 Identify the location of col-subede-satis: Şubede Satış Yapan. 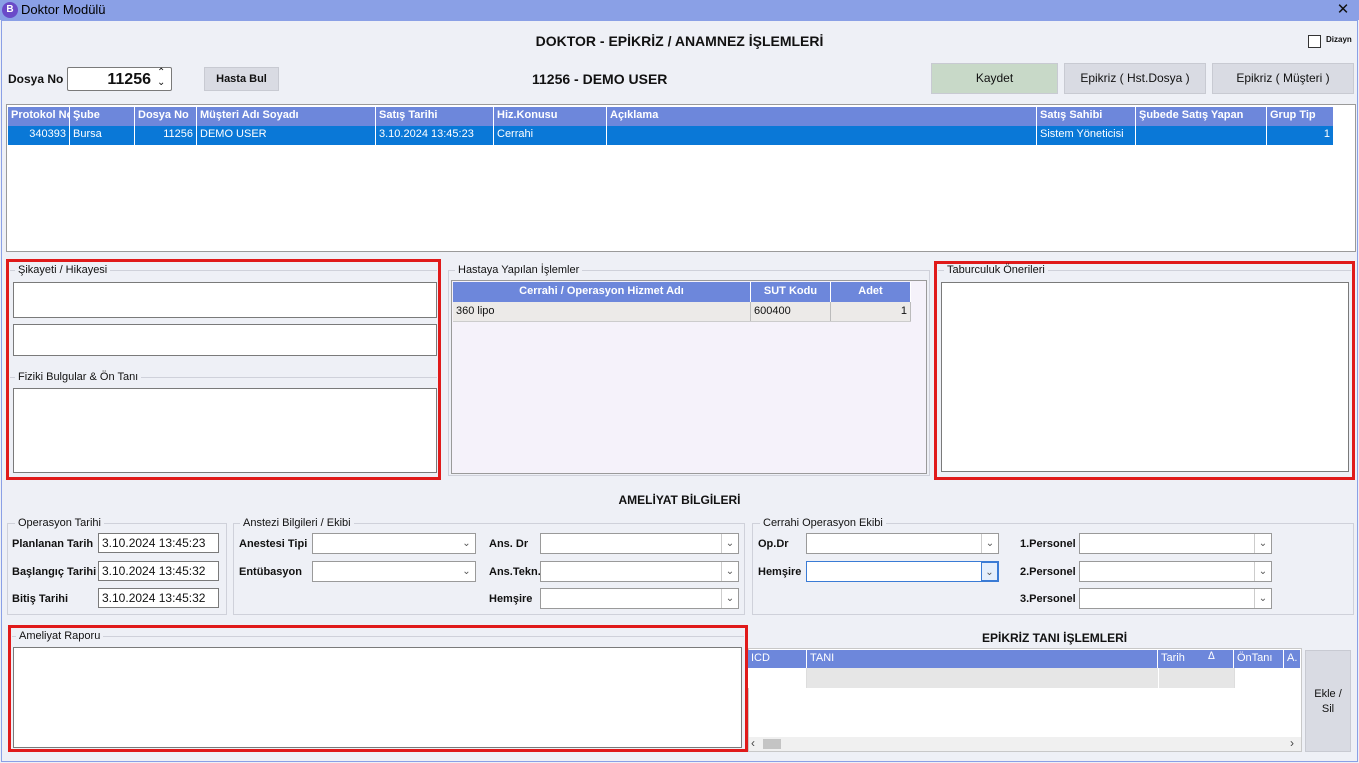
(1201, 116).